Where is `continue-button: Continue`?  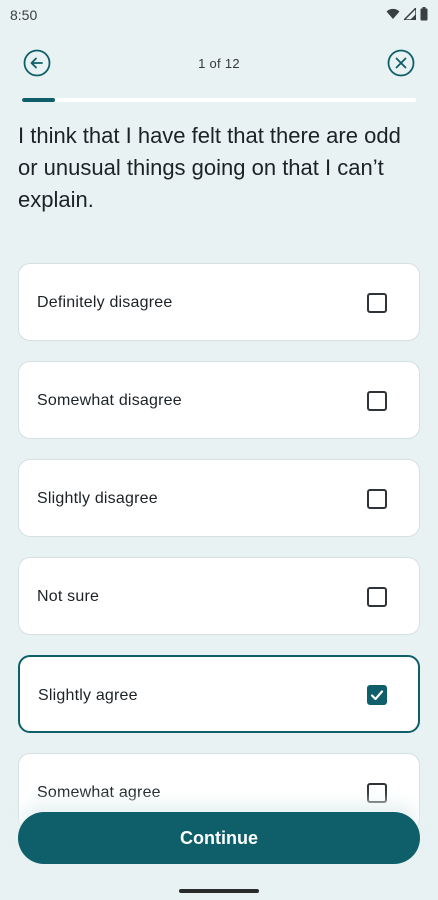 continue-button: Continue is located at coordinates (219, 838).